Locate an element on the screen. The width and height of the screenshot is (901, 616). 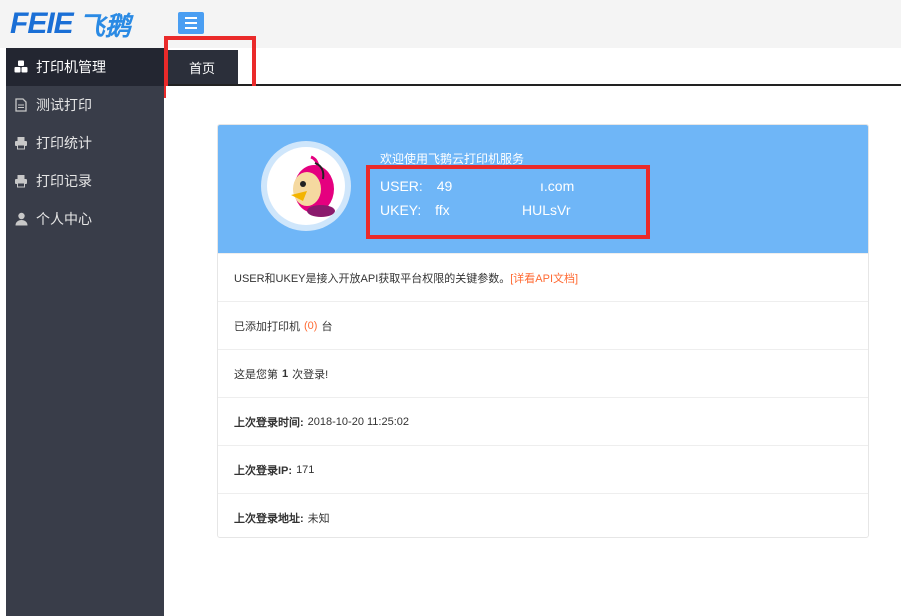
login-count-prefix: 这是您第 is located at coordinates (256, 374).